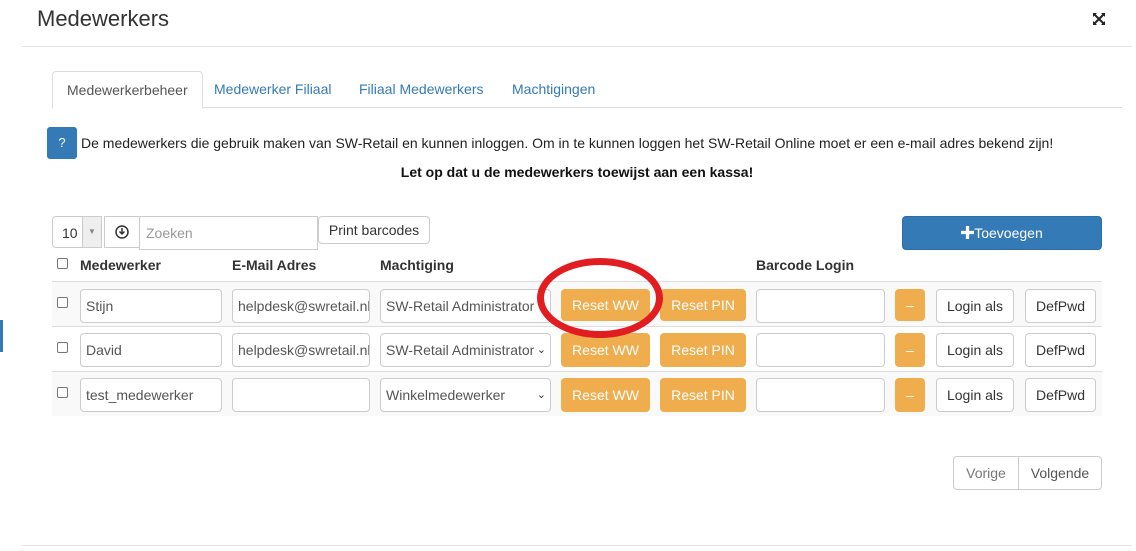 The width and height of the screenshot is (1136, 551). I want to click on tab-machtigingen: Machtigingen, so click(553, 89).